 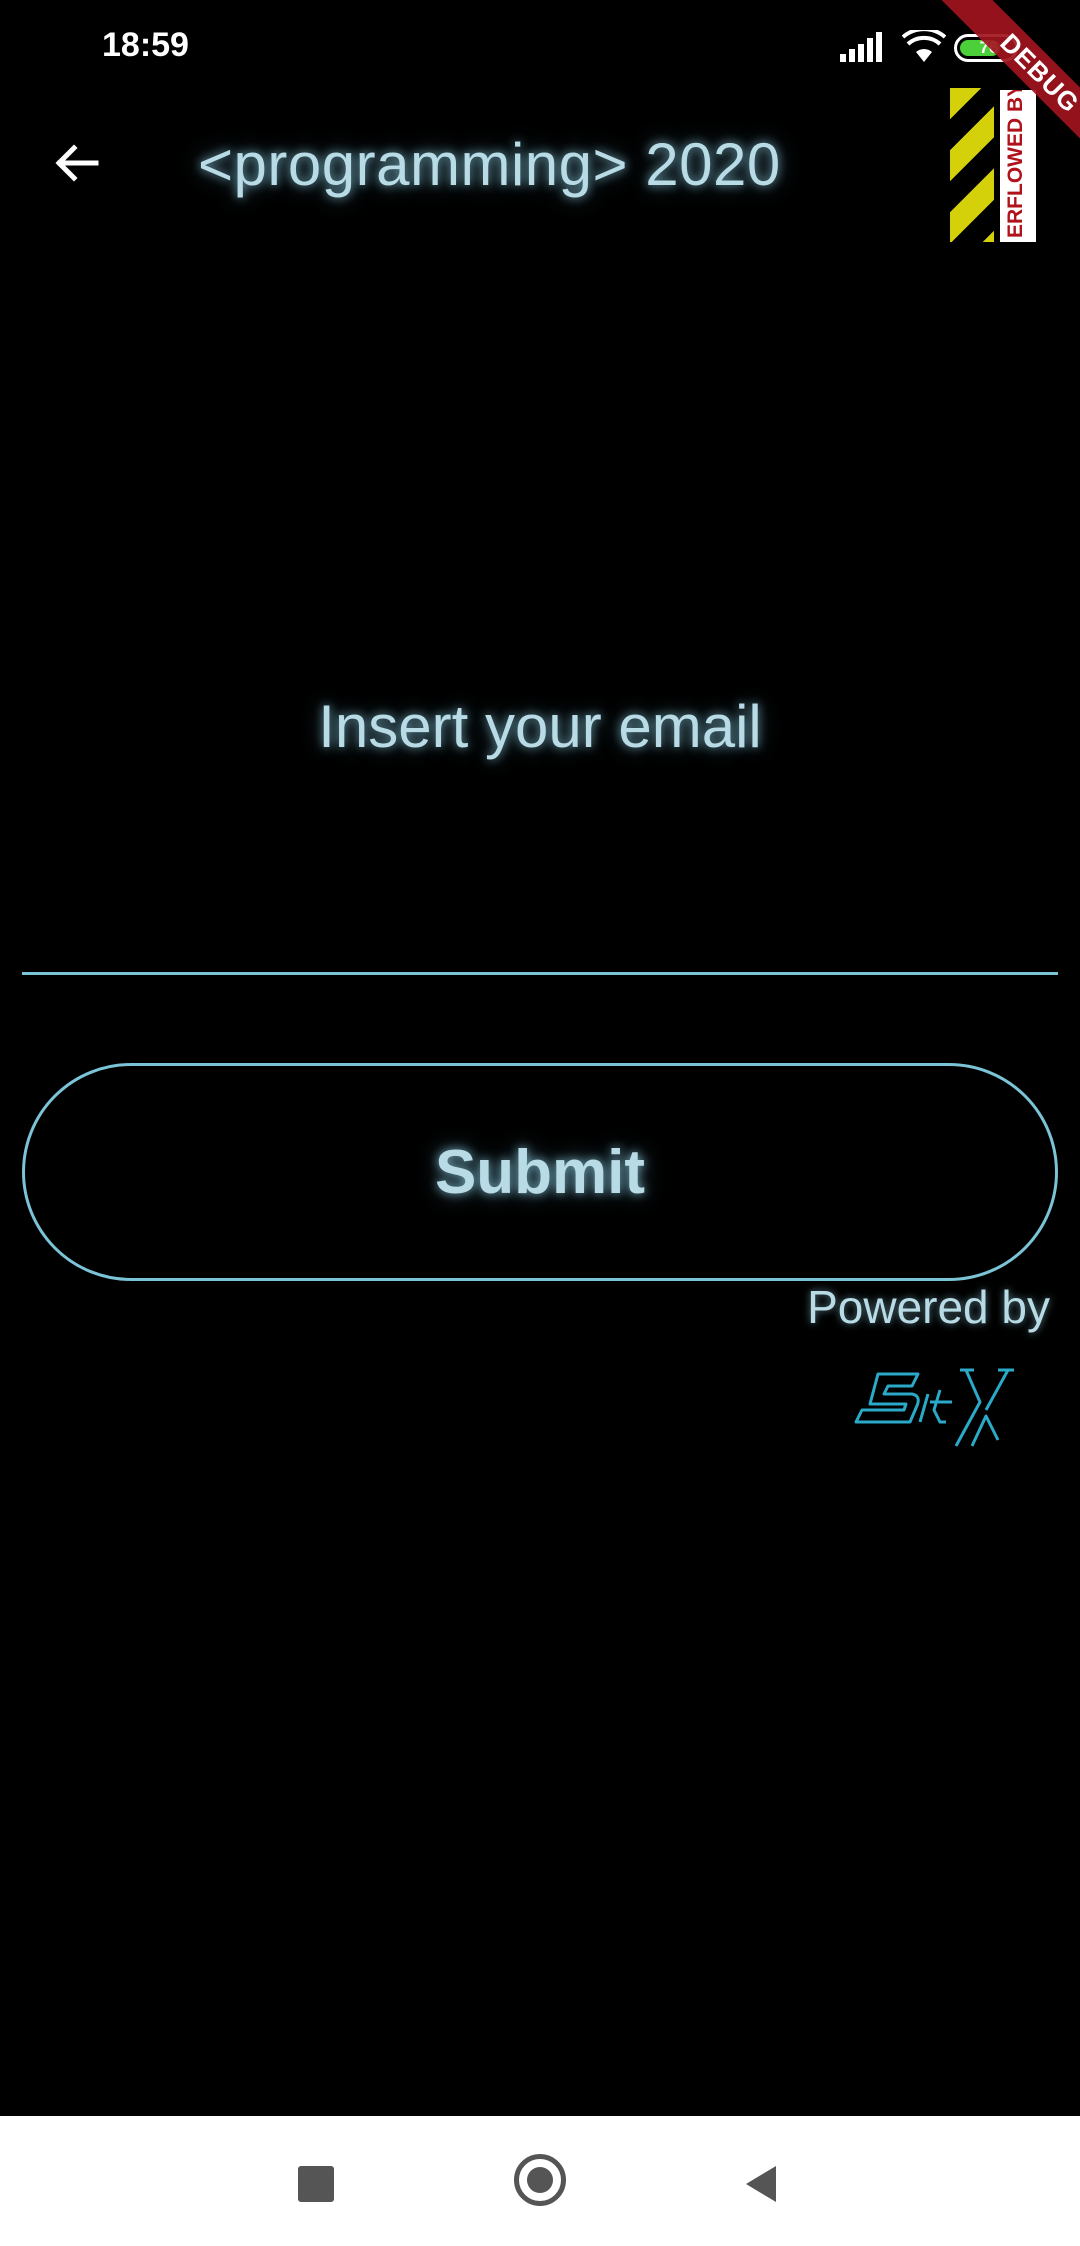 I want to click on arrow-left-icon, so click(x=77, y=163).